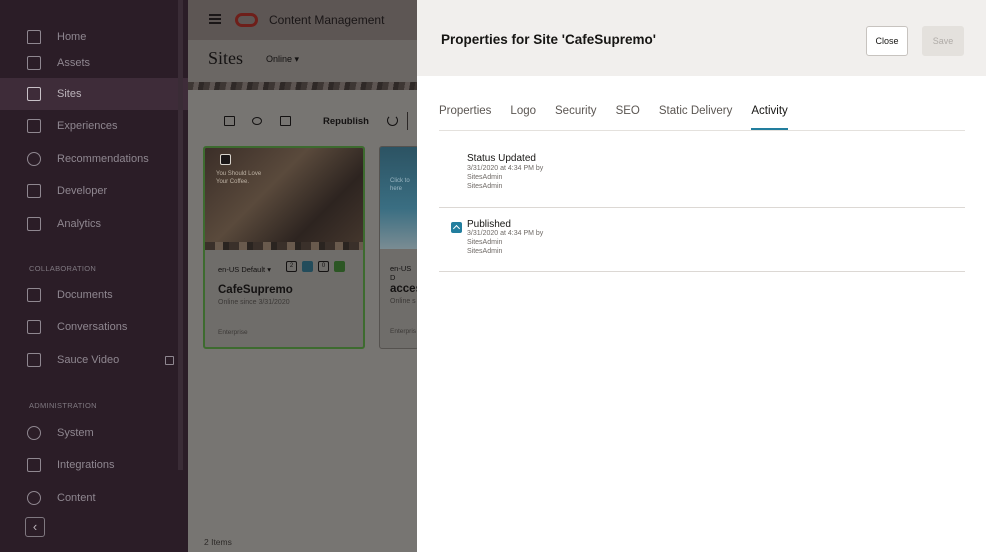  I want to click on sidebar-item-documents: Documents, so click(94, 295).